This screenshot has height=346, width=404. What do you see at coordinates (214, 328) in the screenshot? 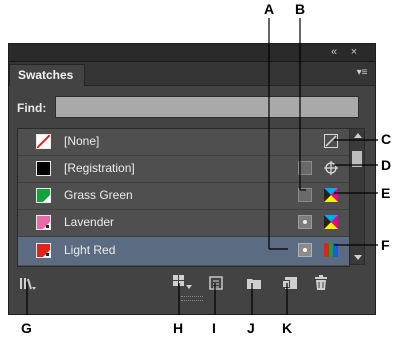
I see `callout-i: I` at bounding box center [214, 328].